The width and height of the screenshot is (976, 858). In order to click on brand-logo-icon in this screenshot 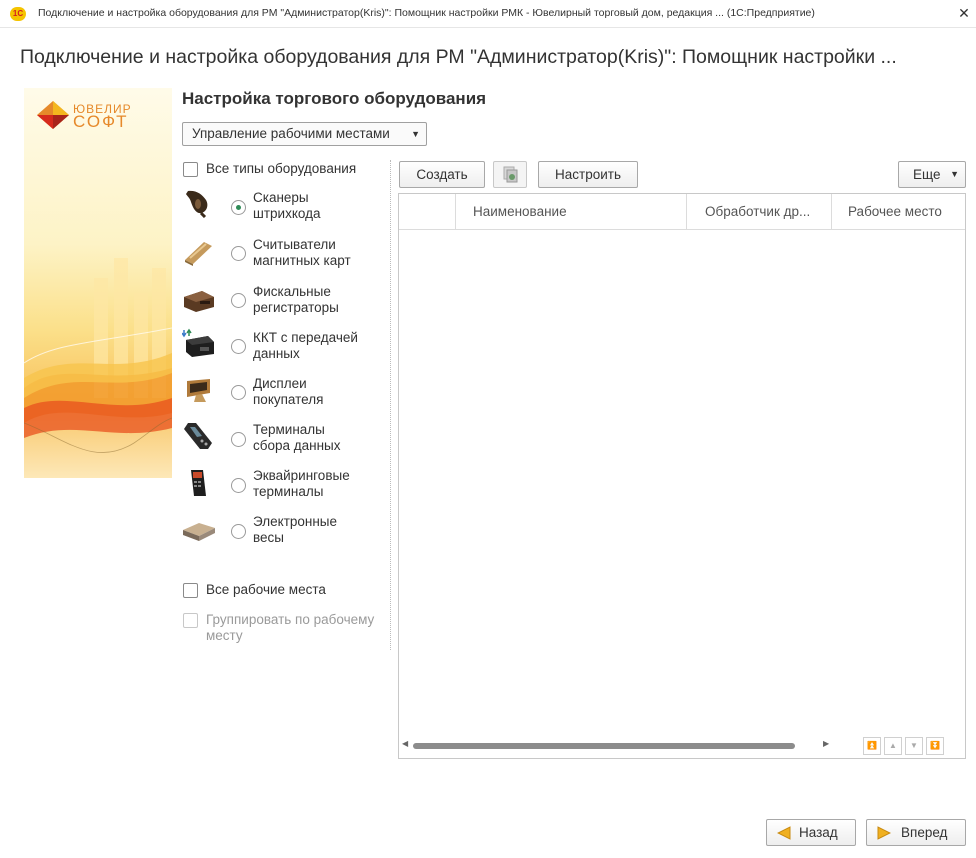, I will do `click(53, 115)`.